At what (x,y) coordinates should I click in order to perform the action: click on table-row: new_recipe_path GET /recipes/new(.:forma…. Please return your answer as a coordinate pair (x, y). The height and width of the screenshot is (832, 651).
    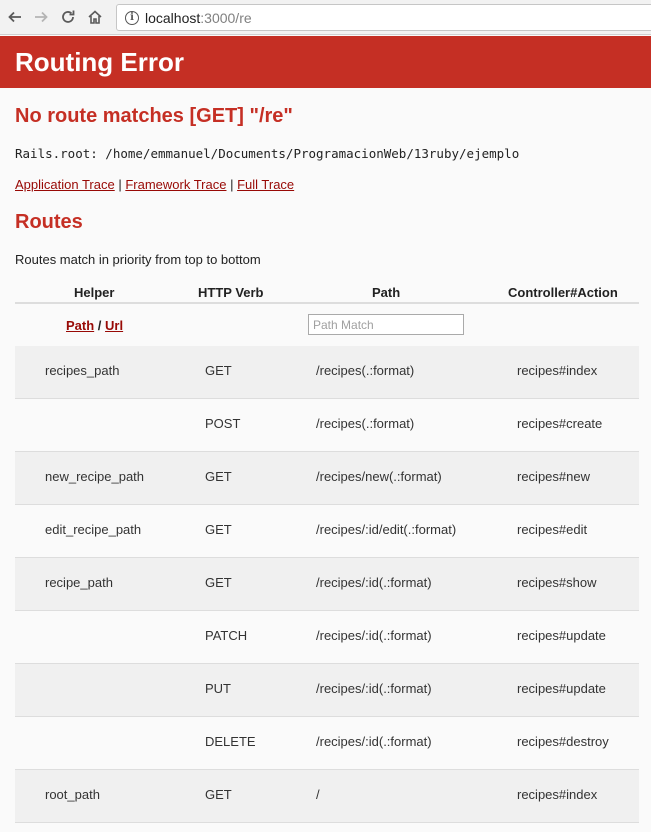
    Looking at the image, I should click on (327, 478).